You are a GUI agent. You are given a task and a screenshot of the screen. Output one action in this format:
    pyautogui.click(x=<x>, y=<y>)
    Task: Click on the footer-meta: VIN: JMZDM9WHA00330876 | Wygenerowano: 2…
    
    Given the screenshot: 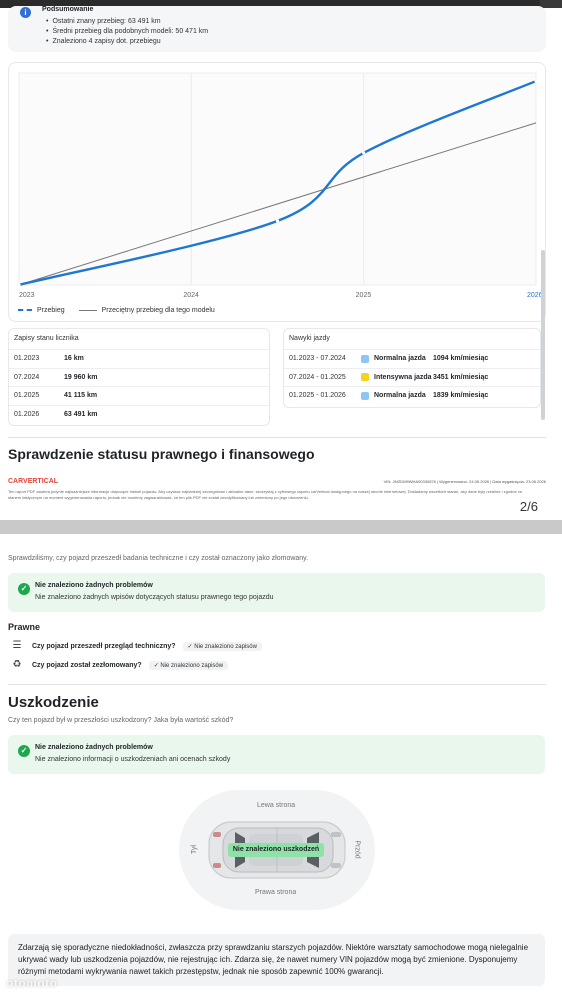 What is the action you would take?
    pyautogui.click(x=464, y=481)
    